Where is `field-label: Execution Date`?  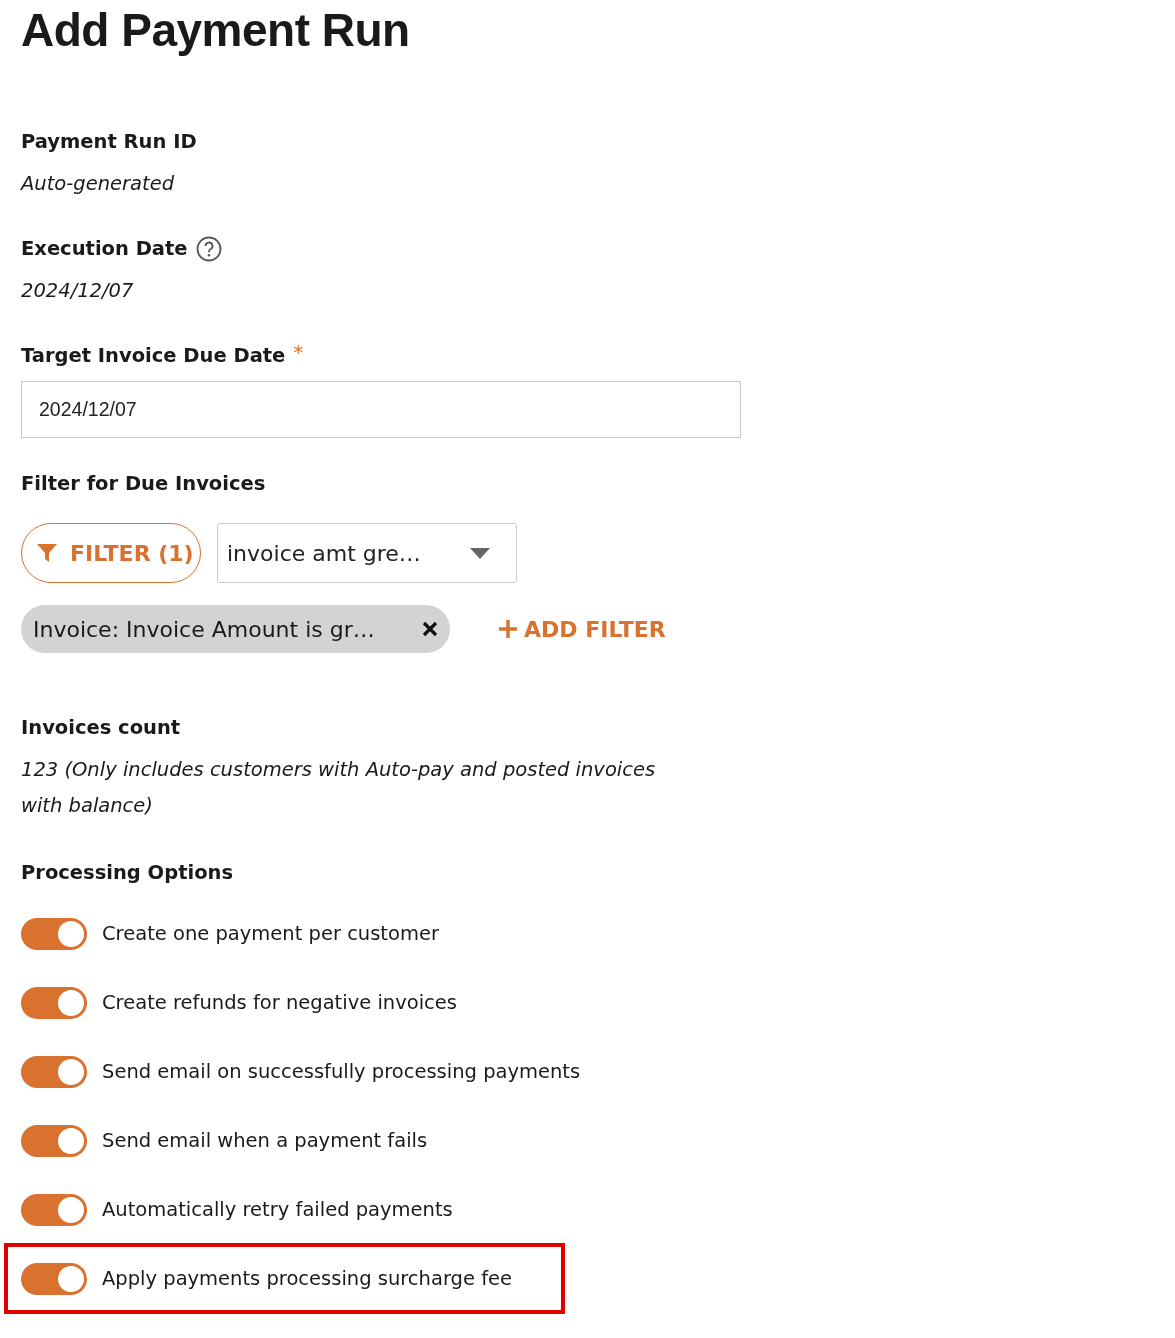
field-label: Execution Date is located at coordinates (104, 249).